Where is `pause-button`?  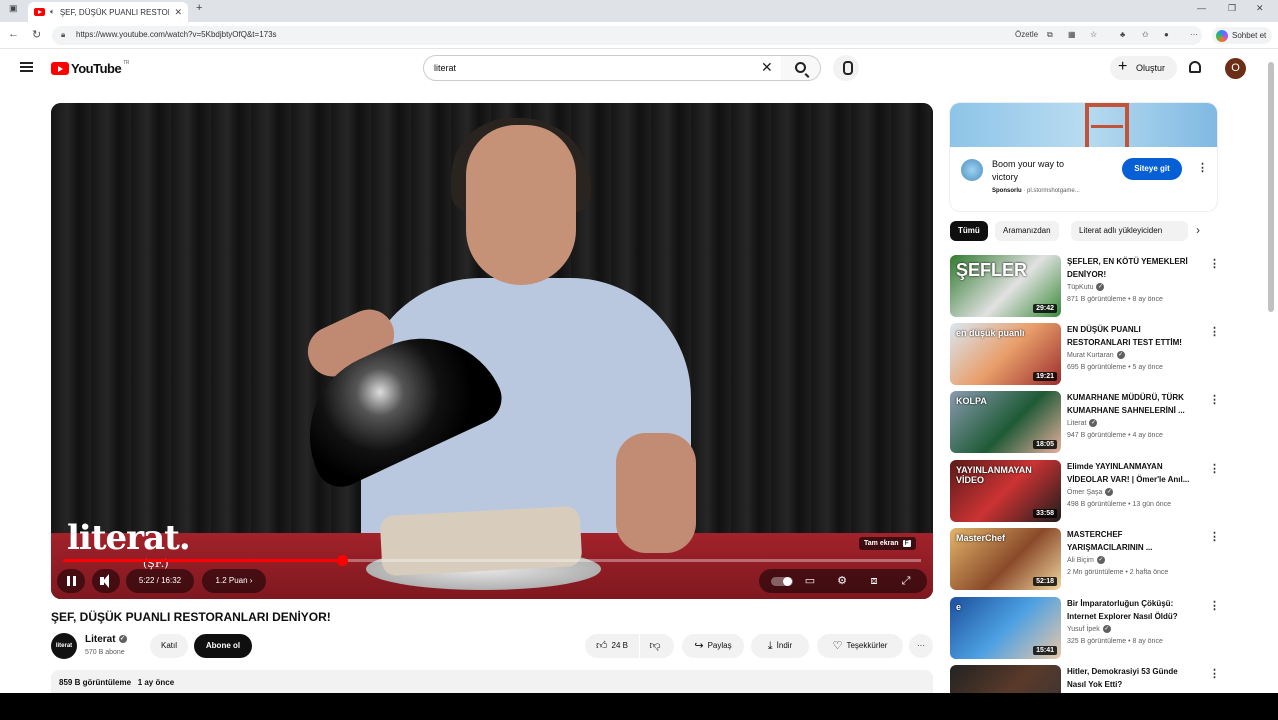
pause-button is located at coordinates (71, 581).